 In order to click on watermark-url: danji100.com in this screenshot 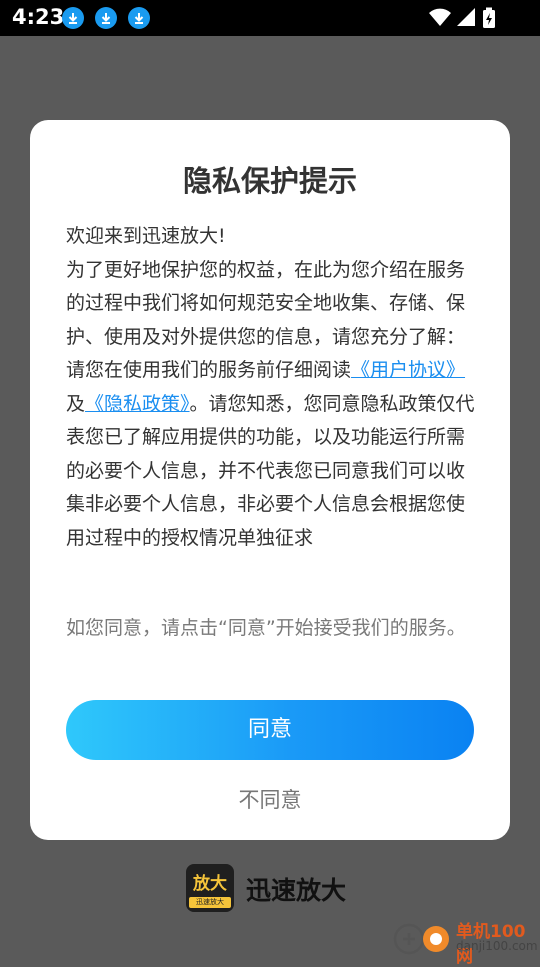, I will do `click(497, 946)`.